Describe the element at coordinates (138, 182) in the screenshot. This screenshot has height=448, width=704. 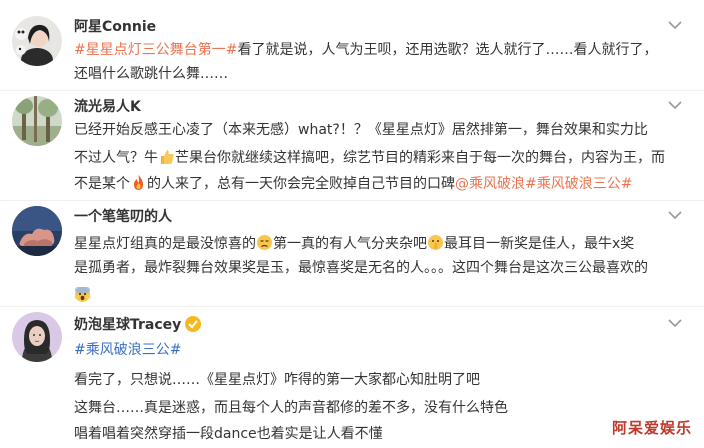
I see `fire-emoji-icon` at that location.